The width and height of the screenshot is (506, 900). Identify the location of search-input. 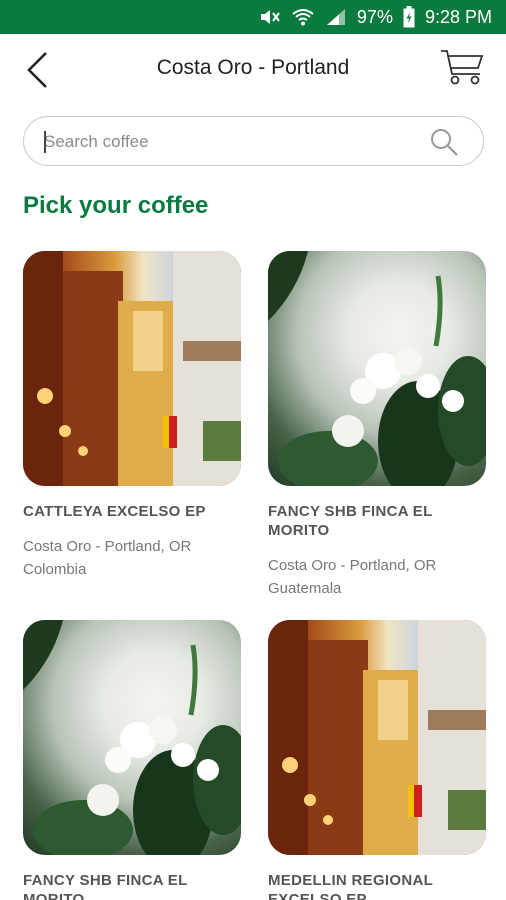
(234, 142).